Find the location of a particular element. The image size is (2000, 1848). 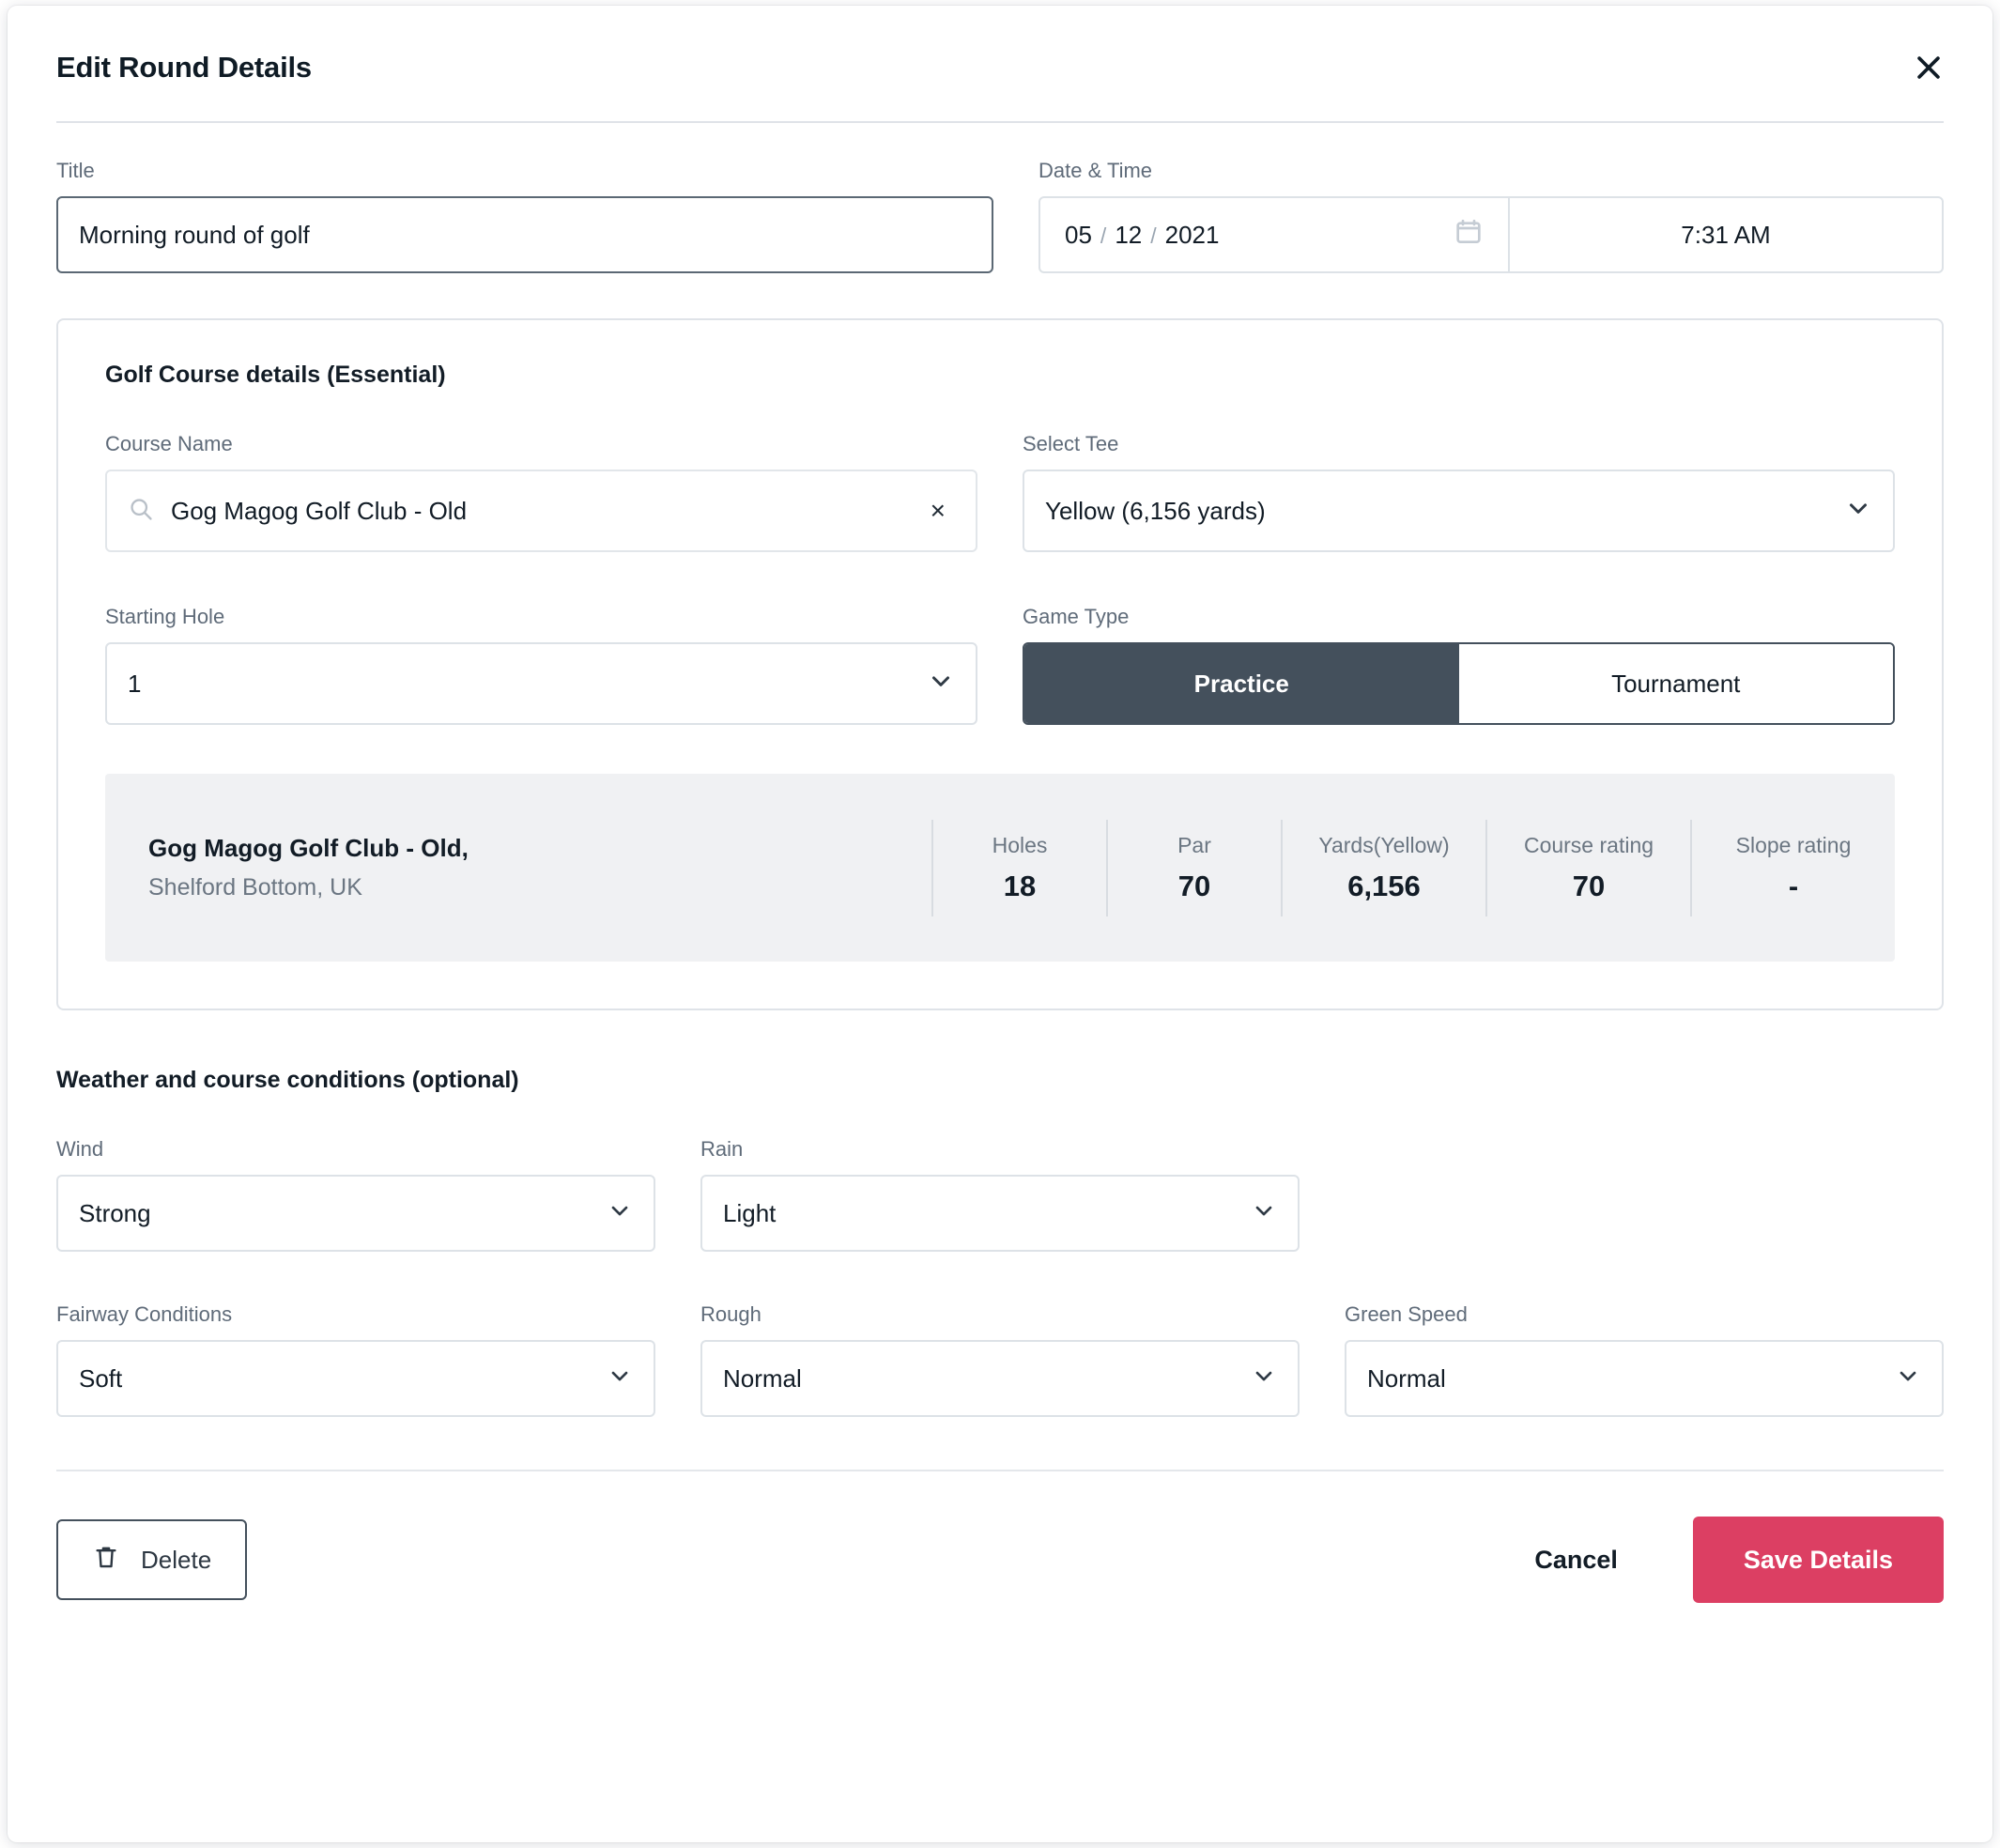

datetime-field-group: Date & Time 05 / 12 / 2021 7:31 AM is located at coordinates (1491, 216).